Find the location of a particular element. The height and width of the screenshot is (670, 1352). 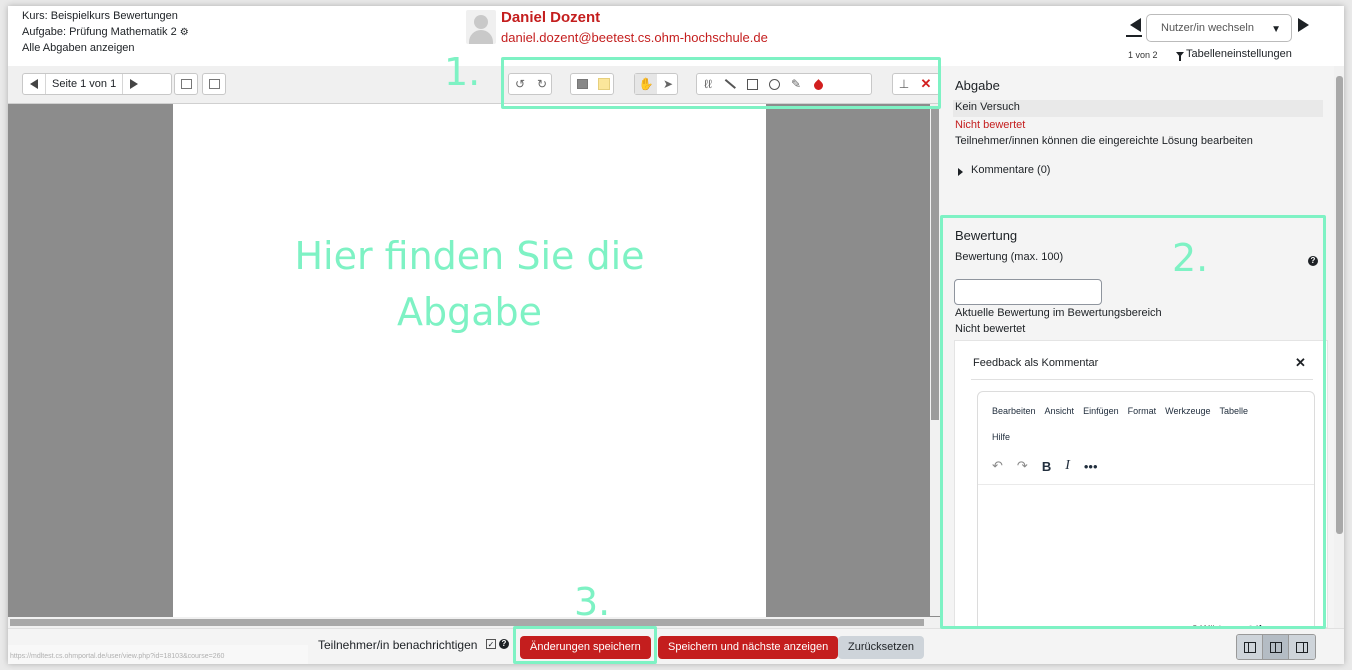

pdf-horizontal-scrollbar is located at coordinates (474, 622).